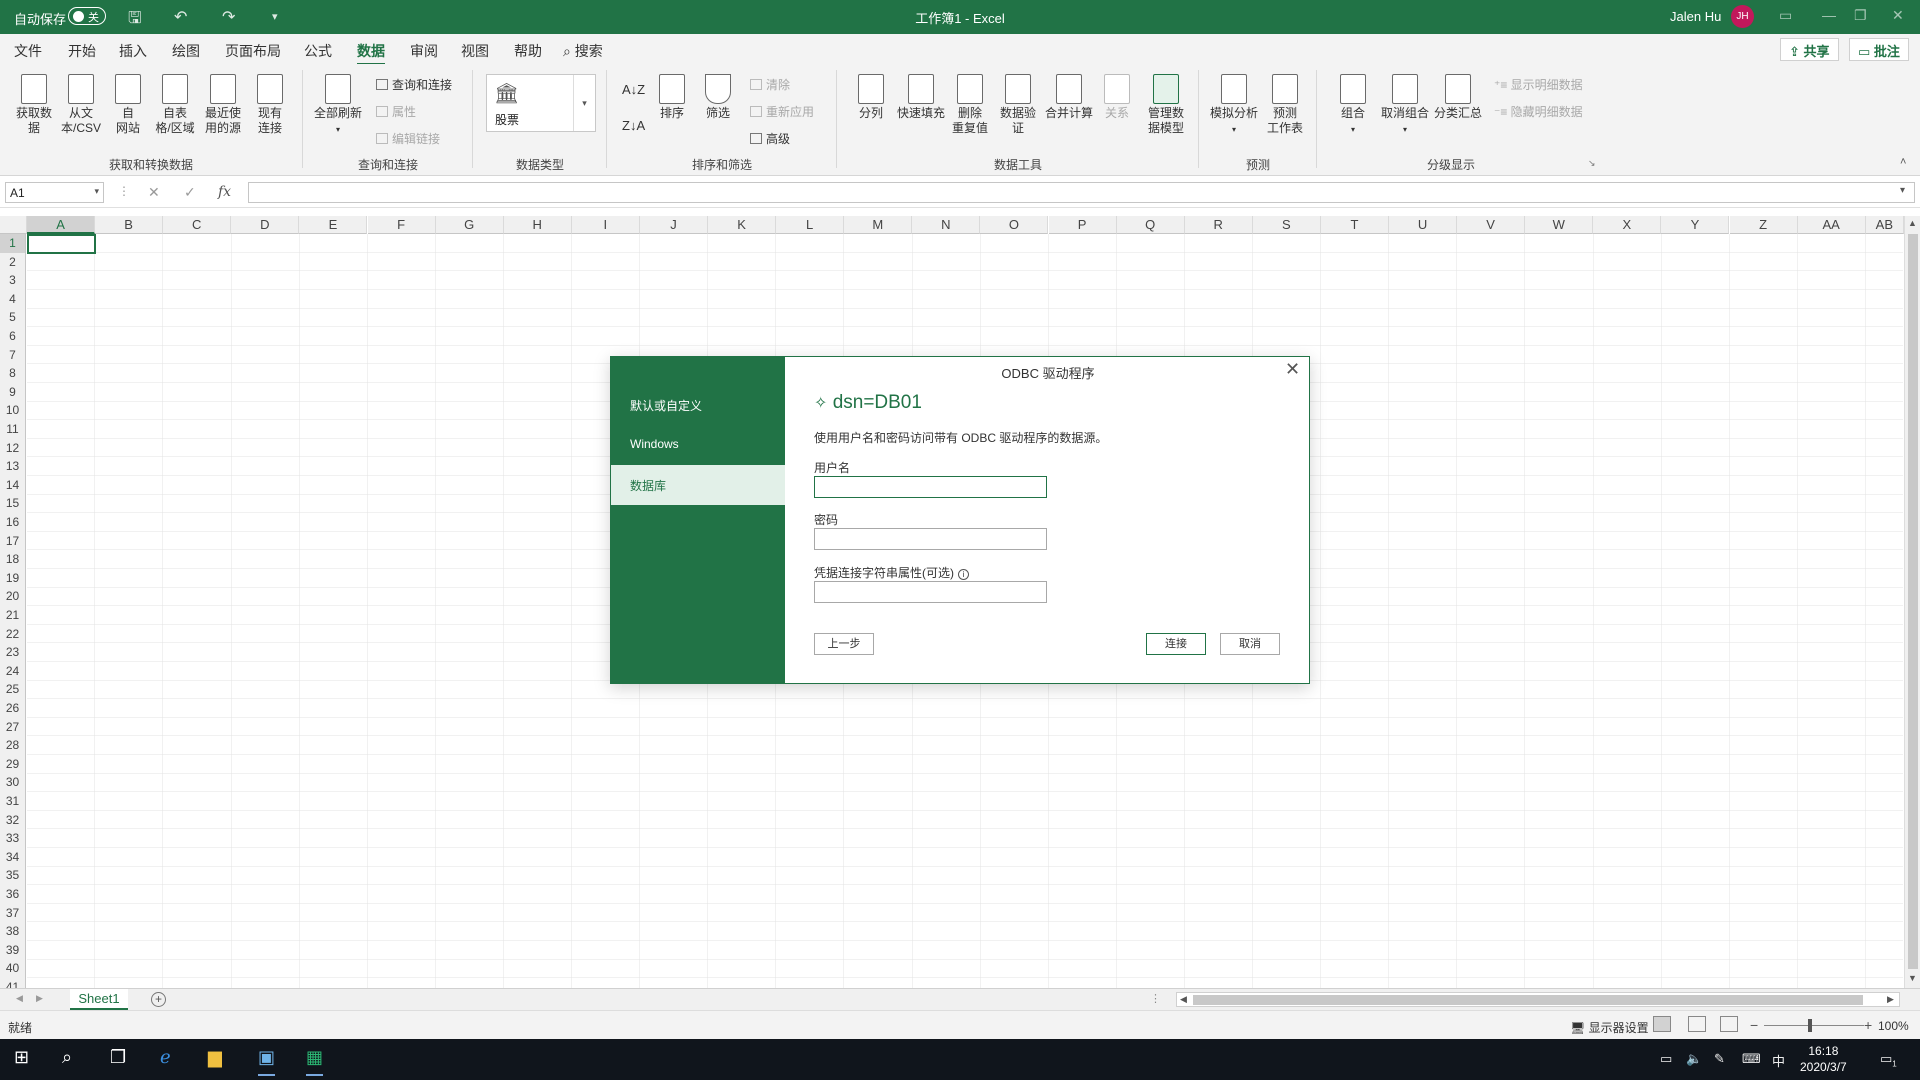  I want to click on column-header-m: M, so click(878, 225).